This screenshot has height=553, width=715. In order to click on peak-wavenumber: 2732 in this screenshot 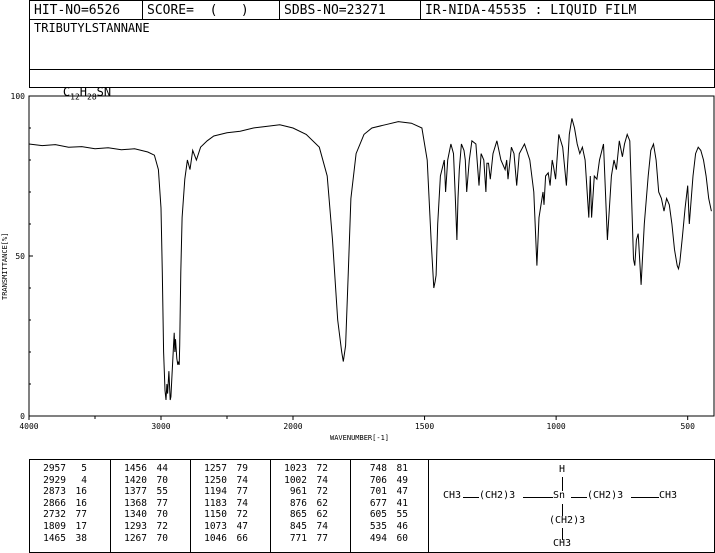, I will do `click(54, 515)`.